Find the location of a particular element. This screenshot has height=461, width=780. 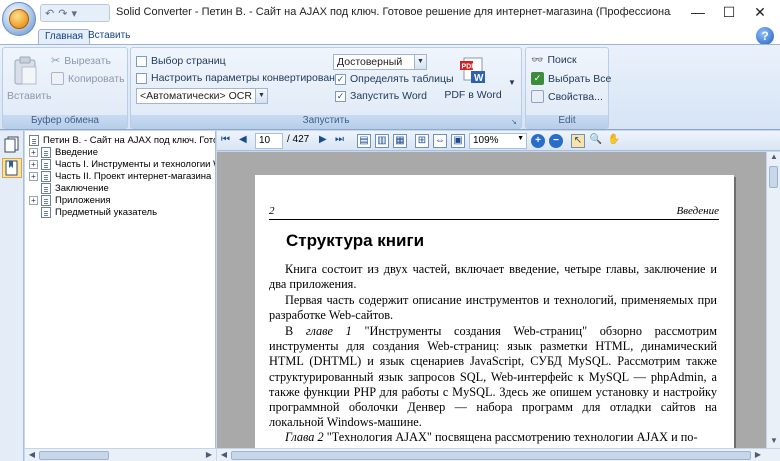

app-logo-icon is located at coordinates (19, 19).